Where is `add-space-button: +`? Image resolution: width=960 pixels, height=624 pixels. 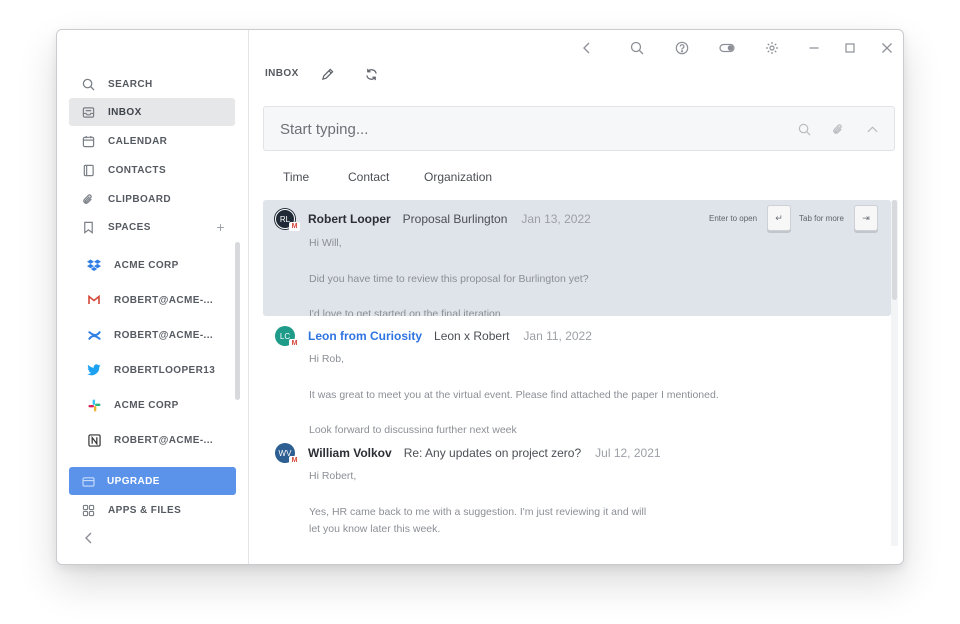
add-space-button: + is located at coordinates (220, 227).